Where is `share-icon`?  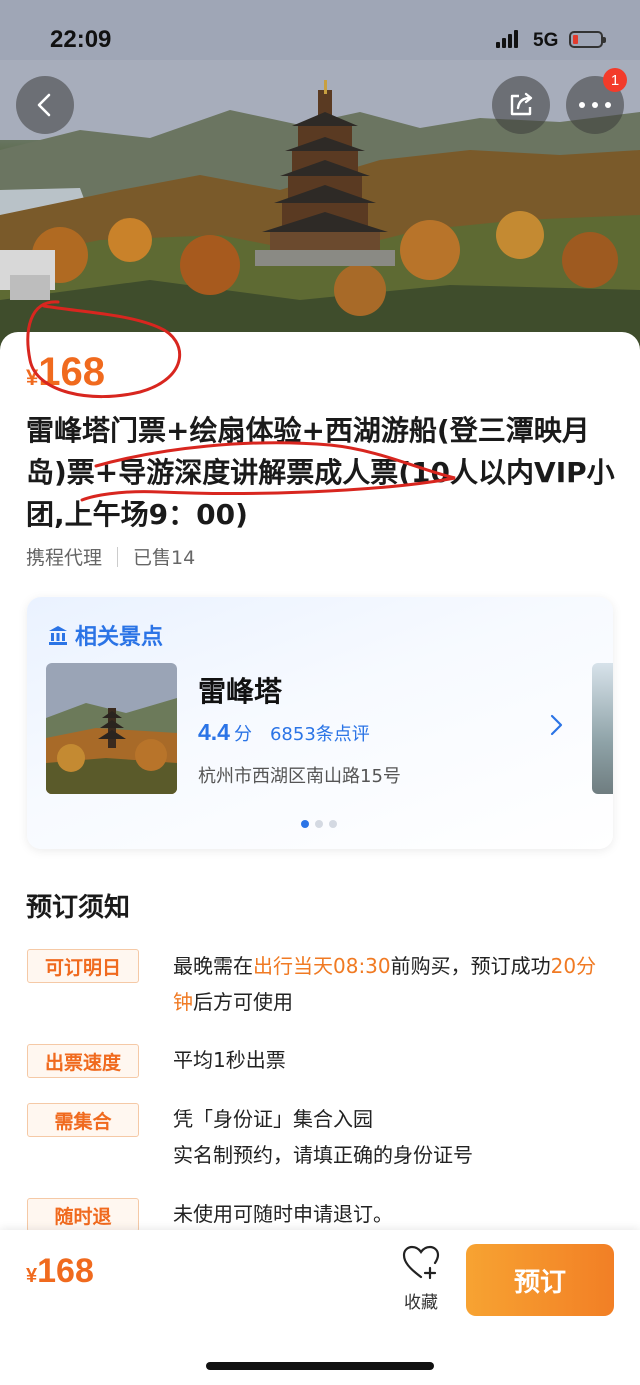 share-icon is located at coordinates (521, 104).